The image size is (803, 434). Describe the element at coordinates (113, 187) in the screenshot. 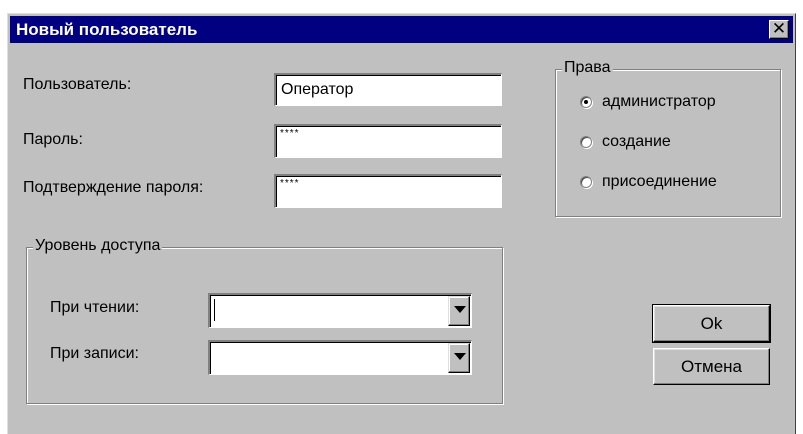

I see `confirm-password-label: Подтверждение пароля:` at that location.